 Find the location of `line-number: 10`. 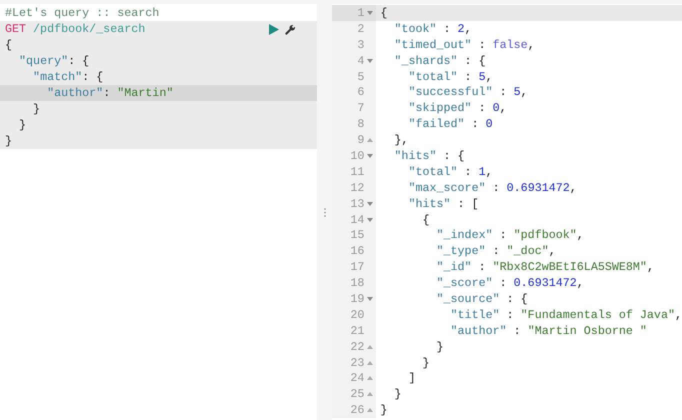

line-number: 10 is located at coordinates (357, 156).